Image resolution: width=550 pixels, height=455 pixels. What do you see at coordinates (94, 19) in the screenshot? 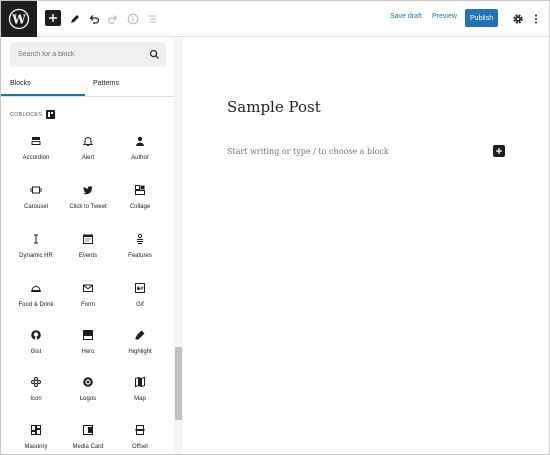
I see `undo-icon` at bounding box center [94, 19].